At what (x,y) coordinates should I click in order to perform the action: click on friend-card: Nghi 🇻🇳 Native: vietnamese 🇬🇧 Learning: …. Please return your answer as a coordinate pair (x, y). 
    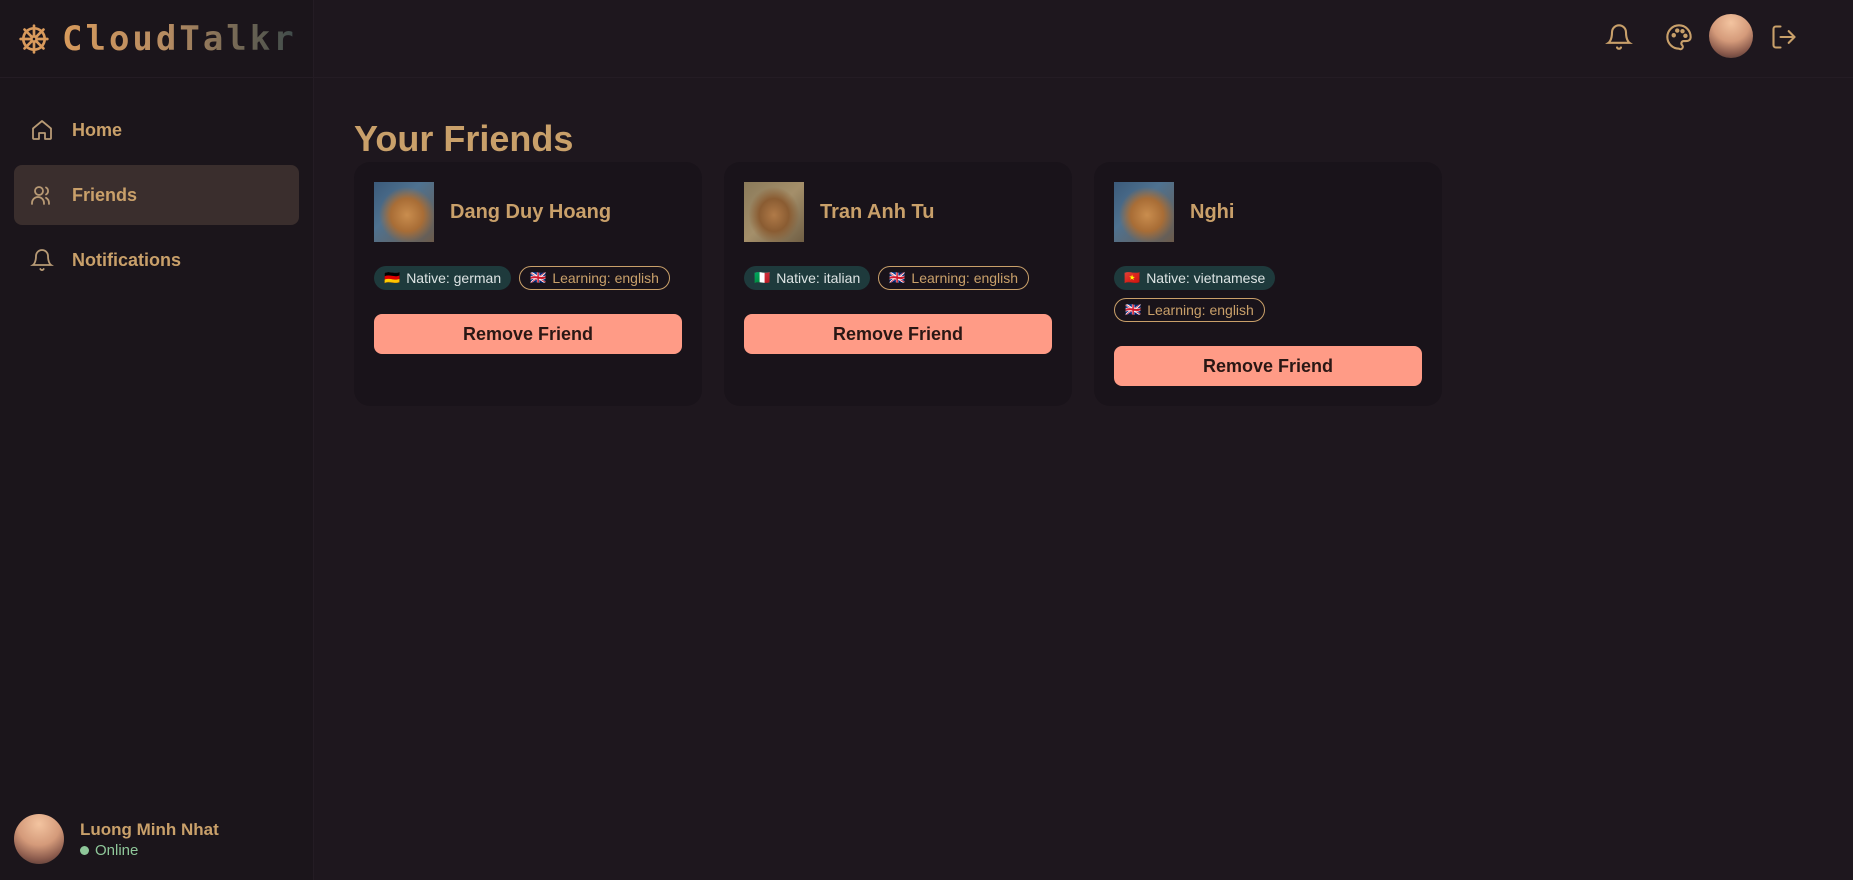
    Looking at the image, I should click on (1268, 284).